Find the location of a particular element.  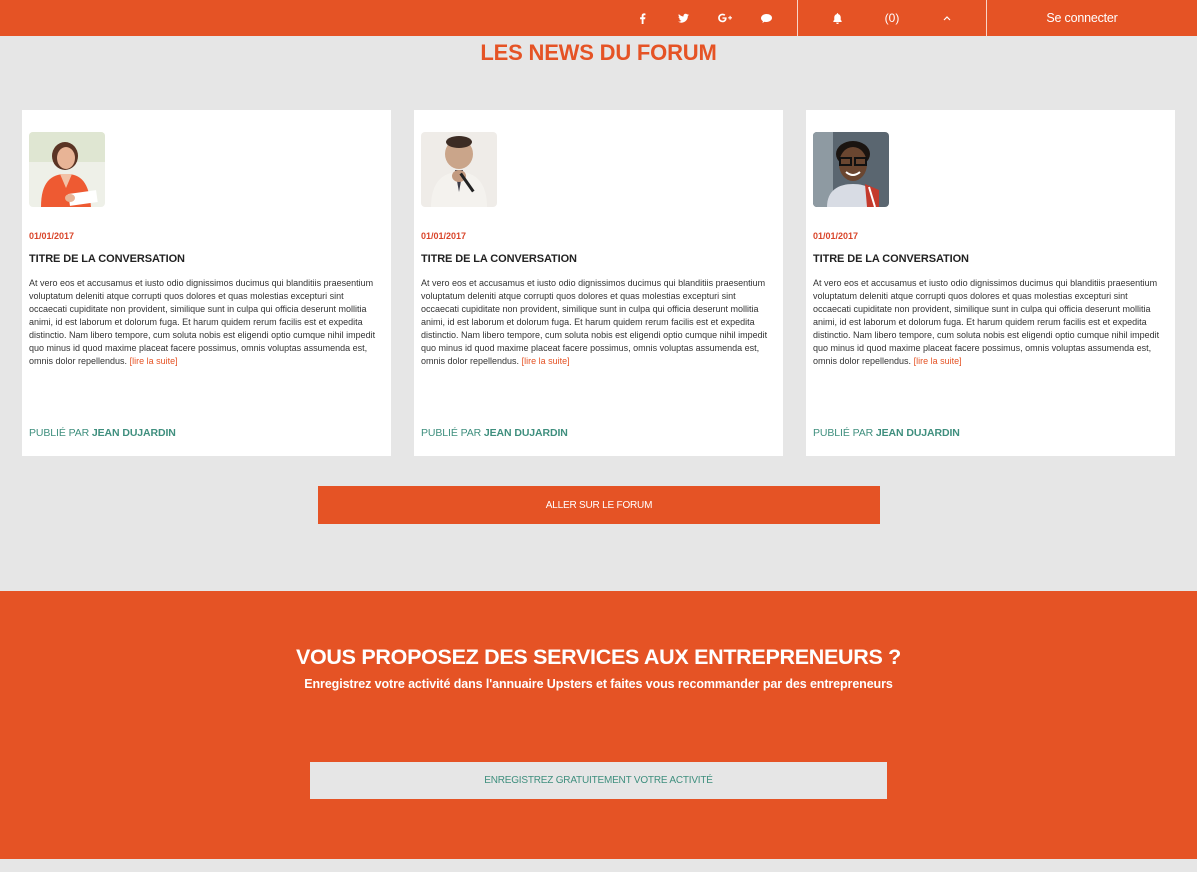

topbar-divider is located at coordinates (797, 18).